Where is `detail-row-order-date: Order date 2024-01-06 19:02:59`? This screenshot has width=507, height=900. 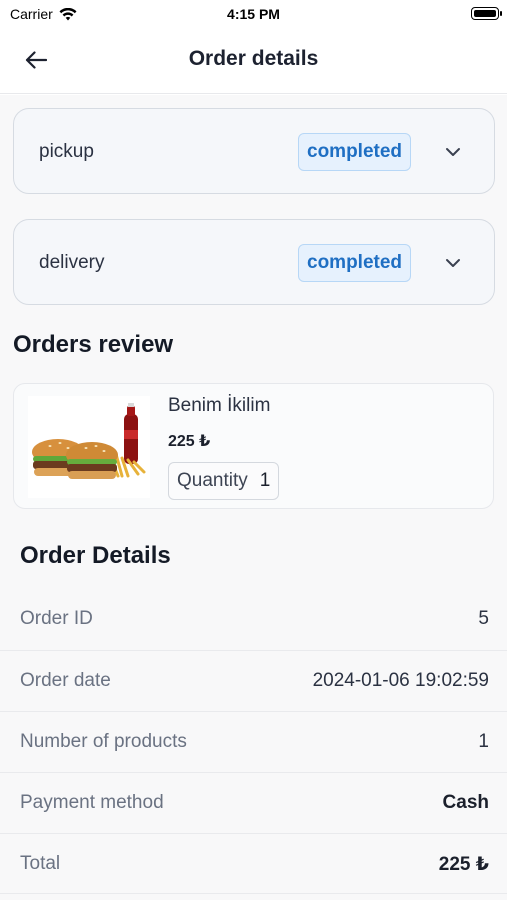
detail-row-order-date: Order date 2024-01-06 19:02:59 is located at coordinates (253, 680).